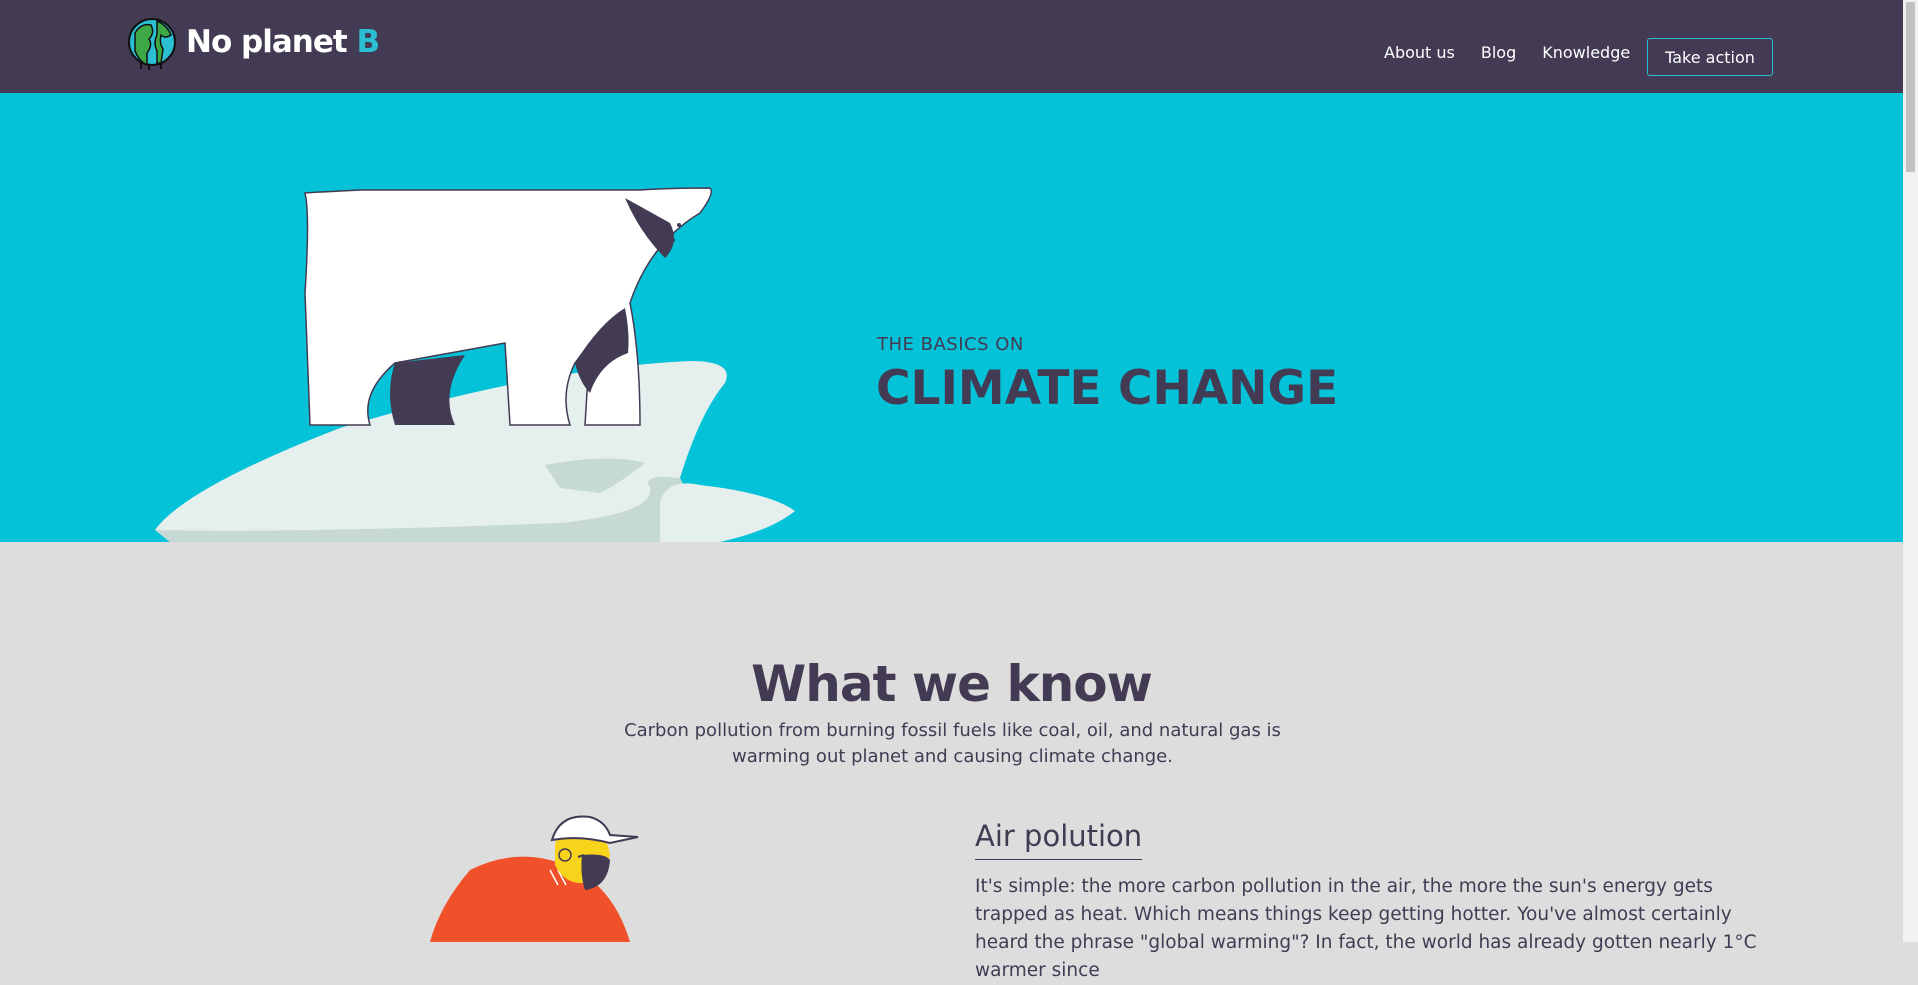 The height and width of the screenshot is (985, 1918). Describe the element at coordinates (475, 364) in the screenshot. I see `polar-bear-illustration` at that location.